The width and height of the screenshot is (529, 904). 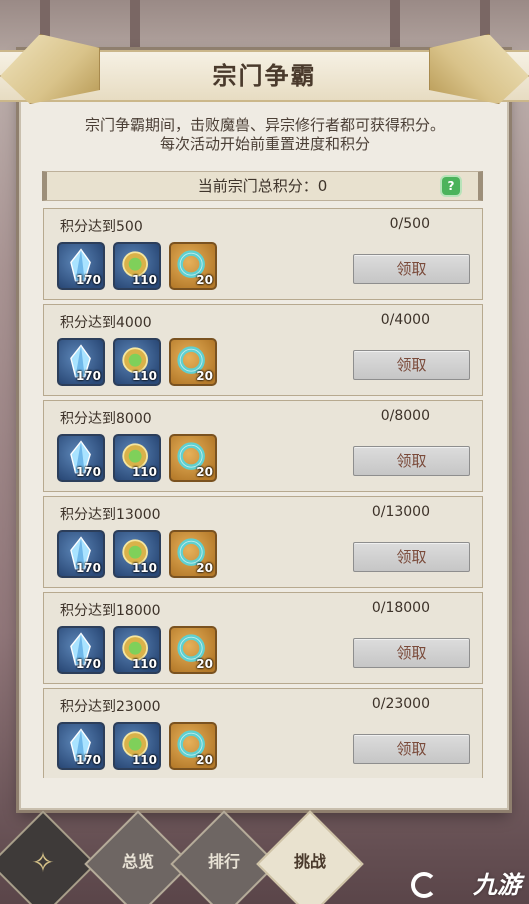 What do you see at coordinates (264, 134) in the screenshot?
I see `event-description: 宗门争霸期间，击败魔兽、异宗修行者都可获得积分。 每次活动开始前重置进度和积分` at bounding box center [264, 134].